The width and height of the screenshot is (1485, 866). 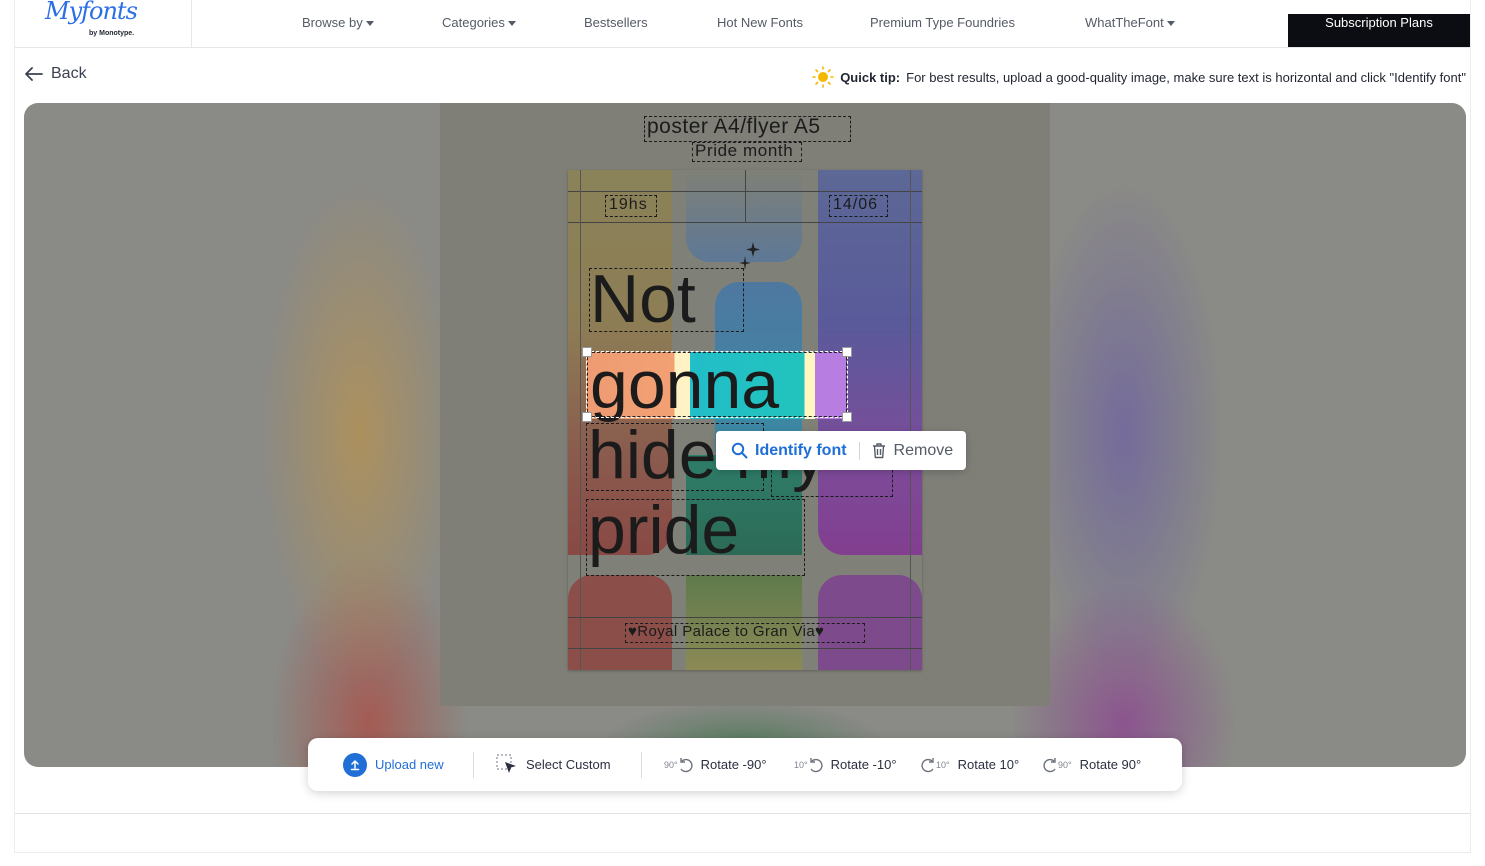 I want to click on poster-subheader-text: Pride month, so click(x=744, y=150).